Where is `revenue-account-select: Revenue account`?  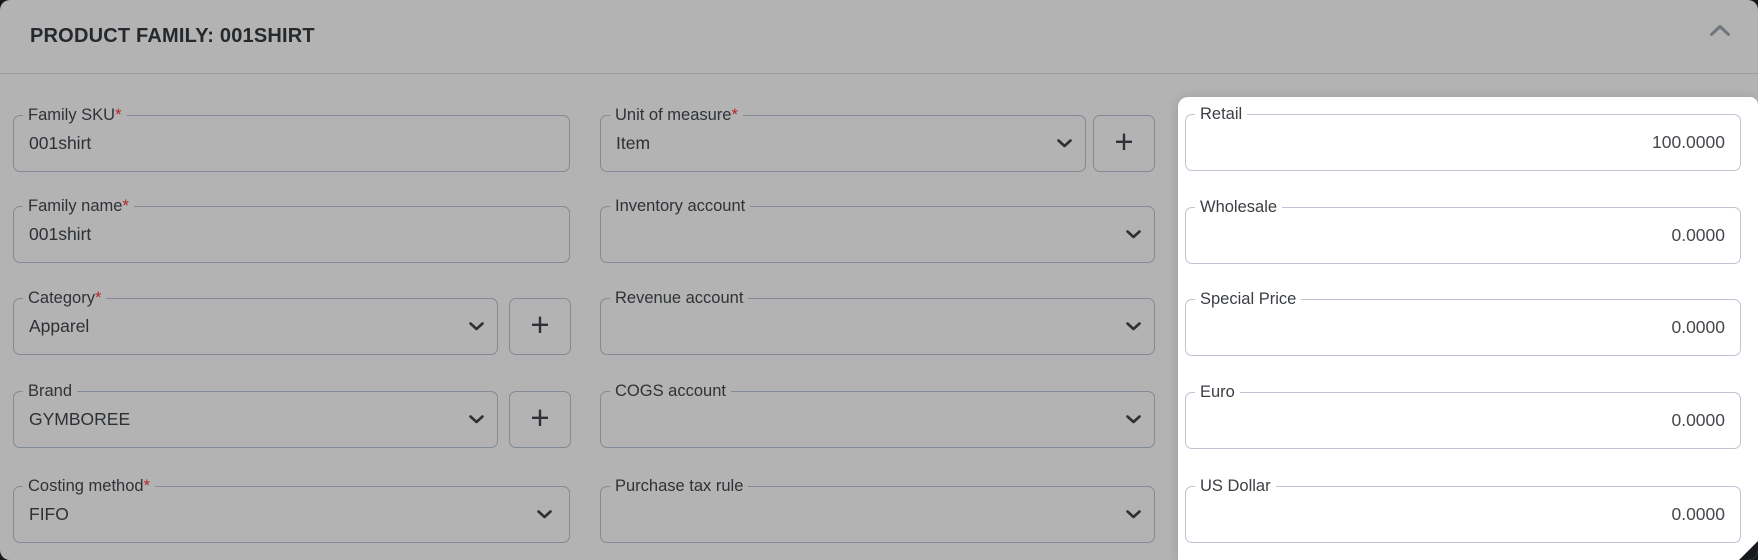 revenue-account-select: Revenue account is located at coordinates (877, 321).